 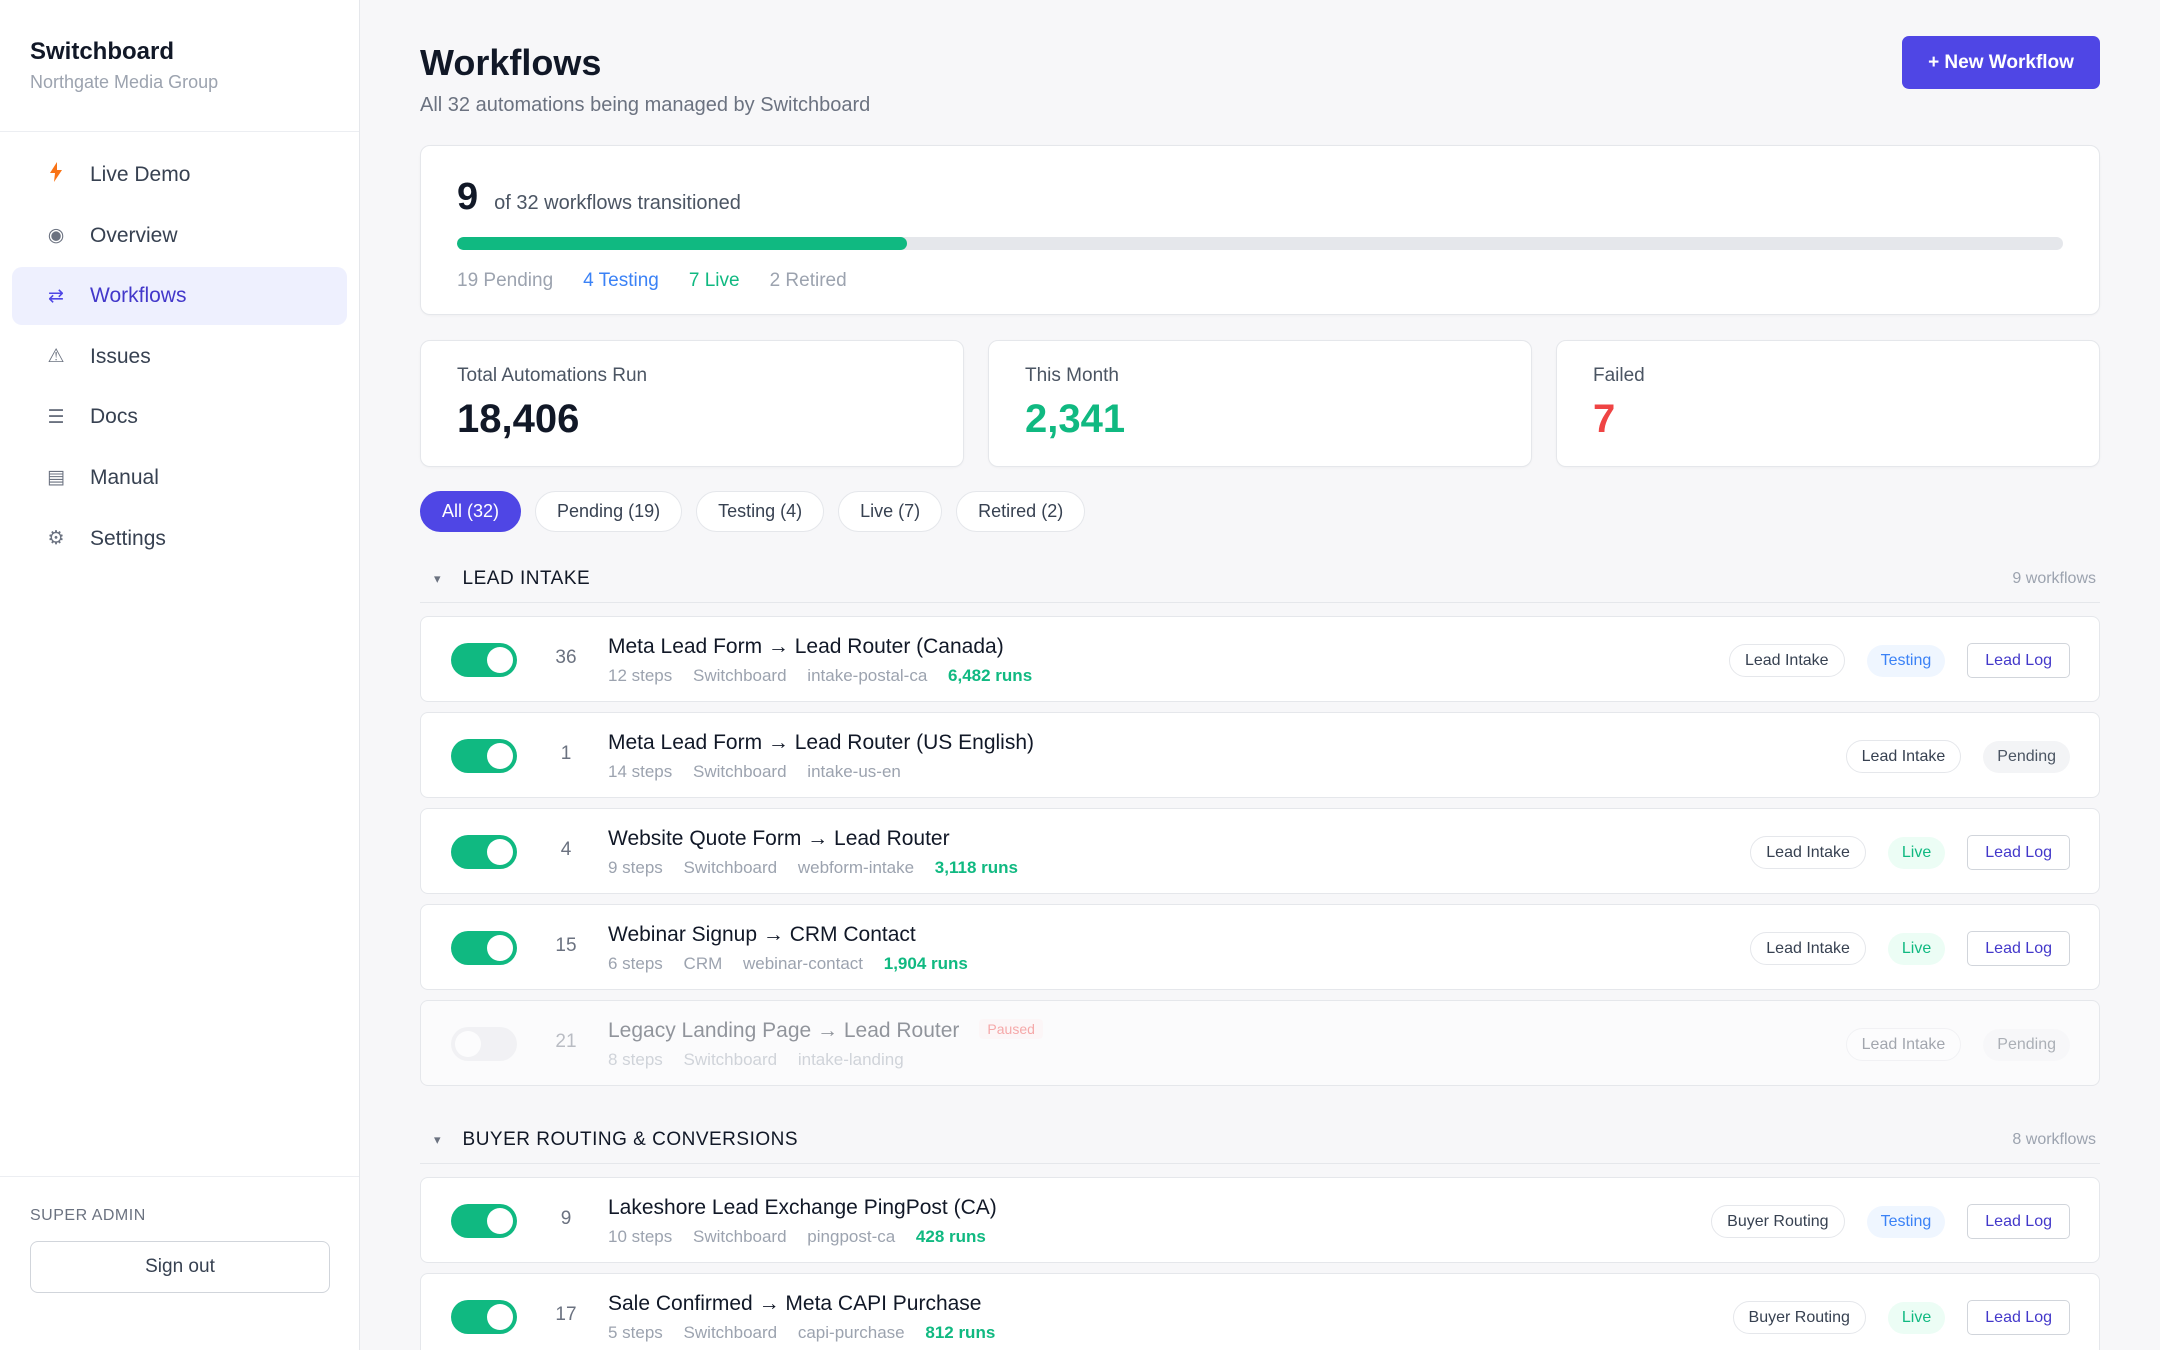 What do you see at coordinates (566, 1218) in the screenshot?
I see `workflow-id: 9` at bounding box center [566, 1218].